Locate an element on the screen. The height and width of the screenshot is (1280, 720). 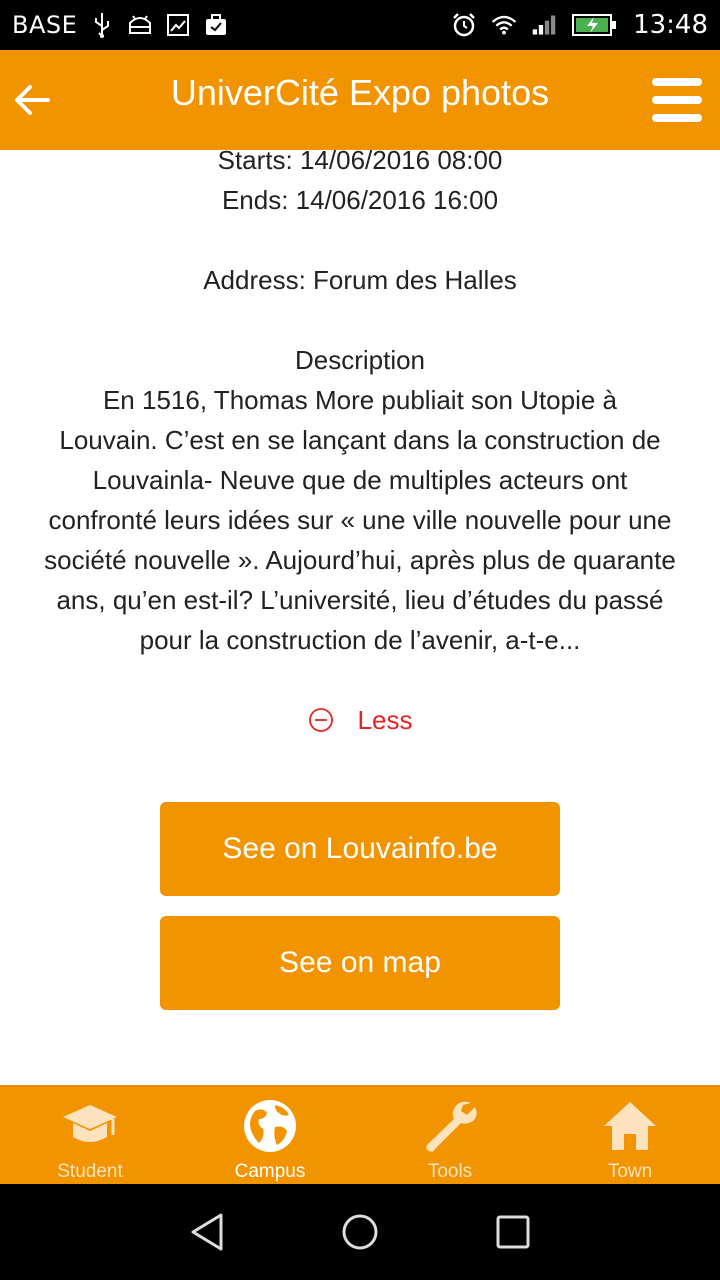
arrow-left-icon is located at coordinates (32, 100).